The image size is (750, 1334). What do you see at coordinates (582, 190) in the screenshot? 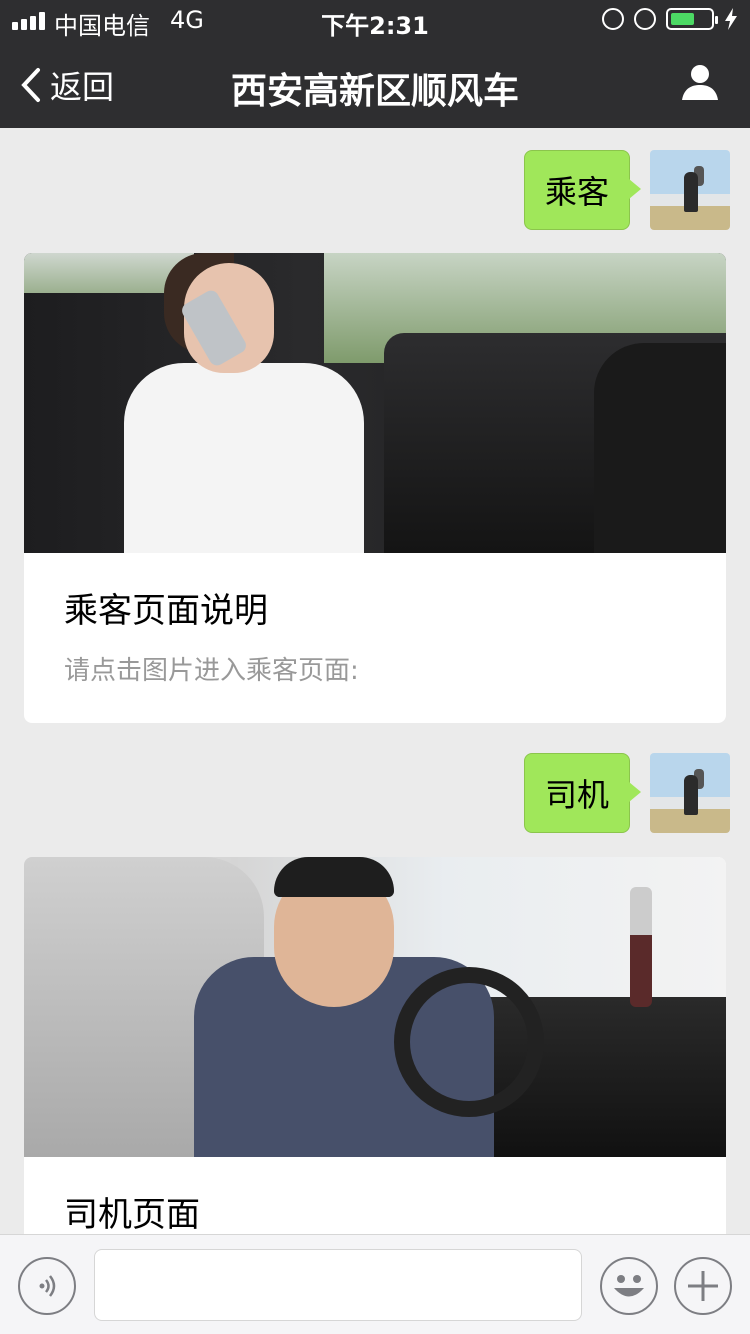
I see `message-bubble: 乘客` at bounding box center [582, 190].